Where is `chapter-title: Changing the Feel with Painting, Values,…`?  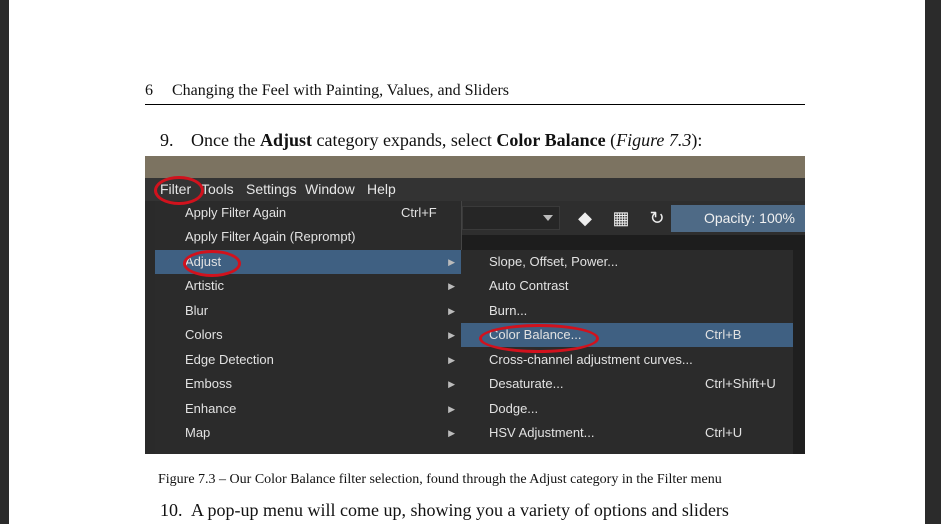 chapter-title: Changing the Feel with Painting, Values,… is located at coordinates (341, 90).